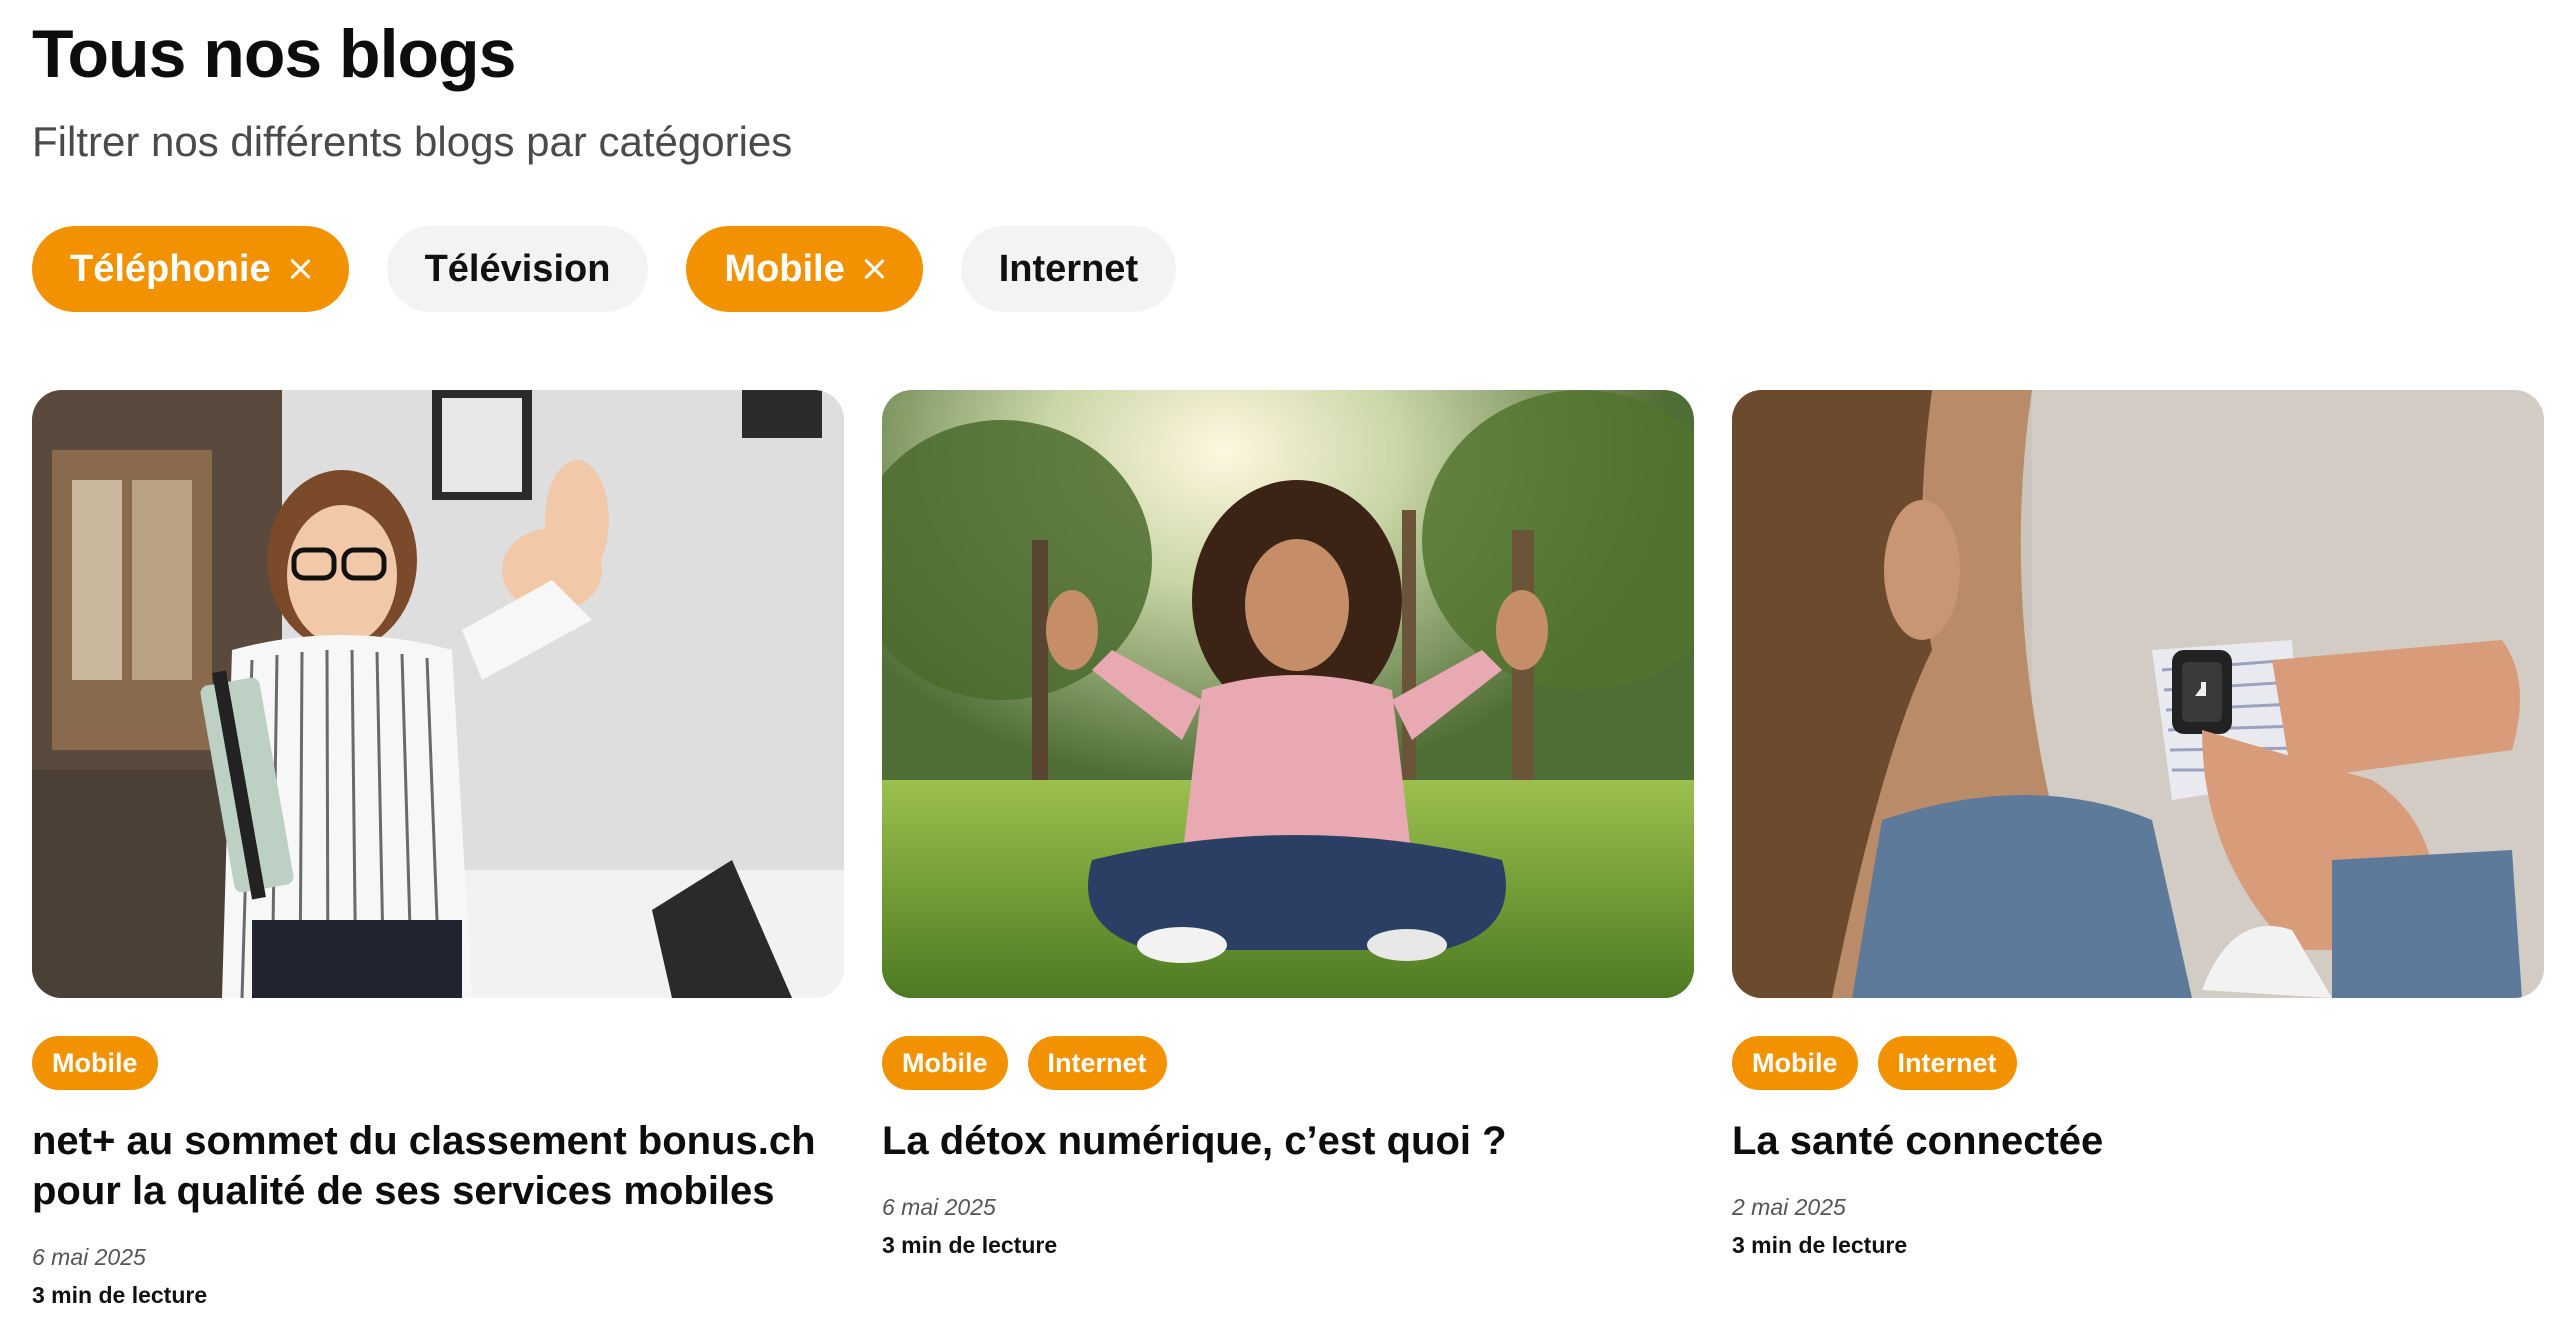 This screenshot has height=1335, width=2560. I want to click on filter-chip-telephonie: Téléphonie, so click(190, 269).